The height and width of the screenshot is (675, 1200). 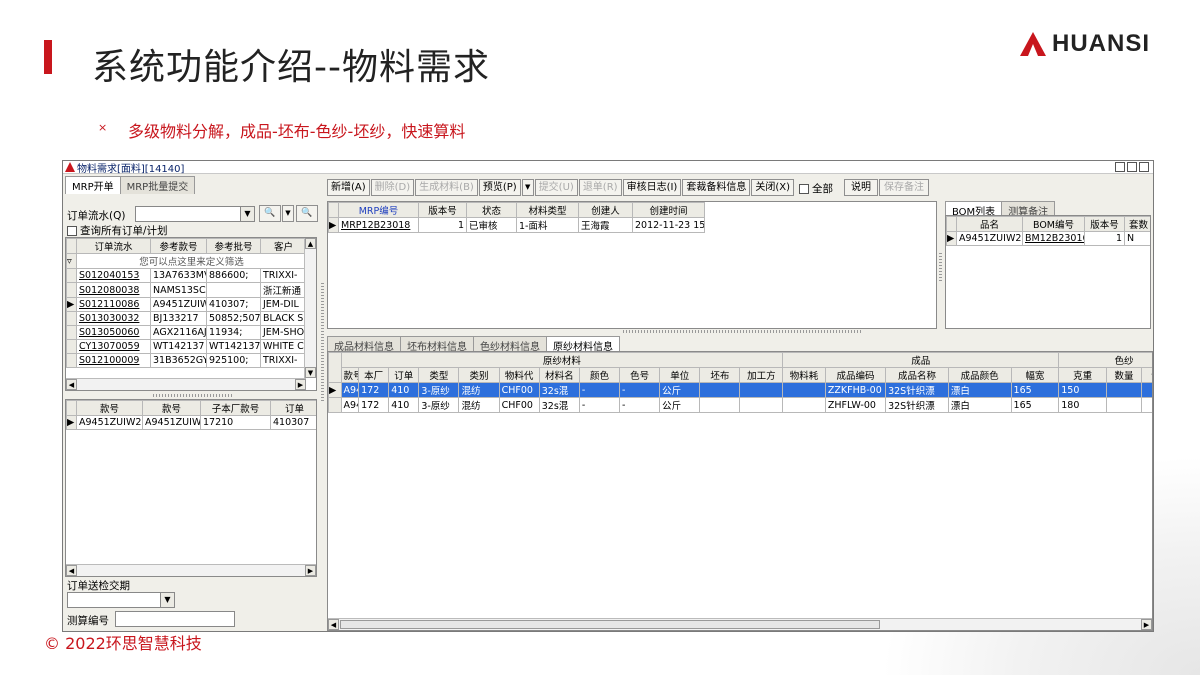 I want to click on order-serial-combo: ▼, so click(x=195, y=214).